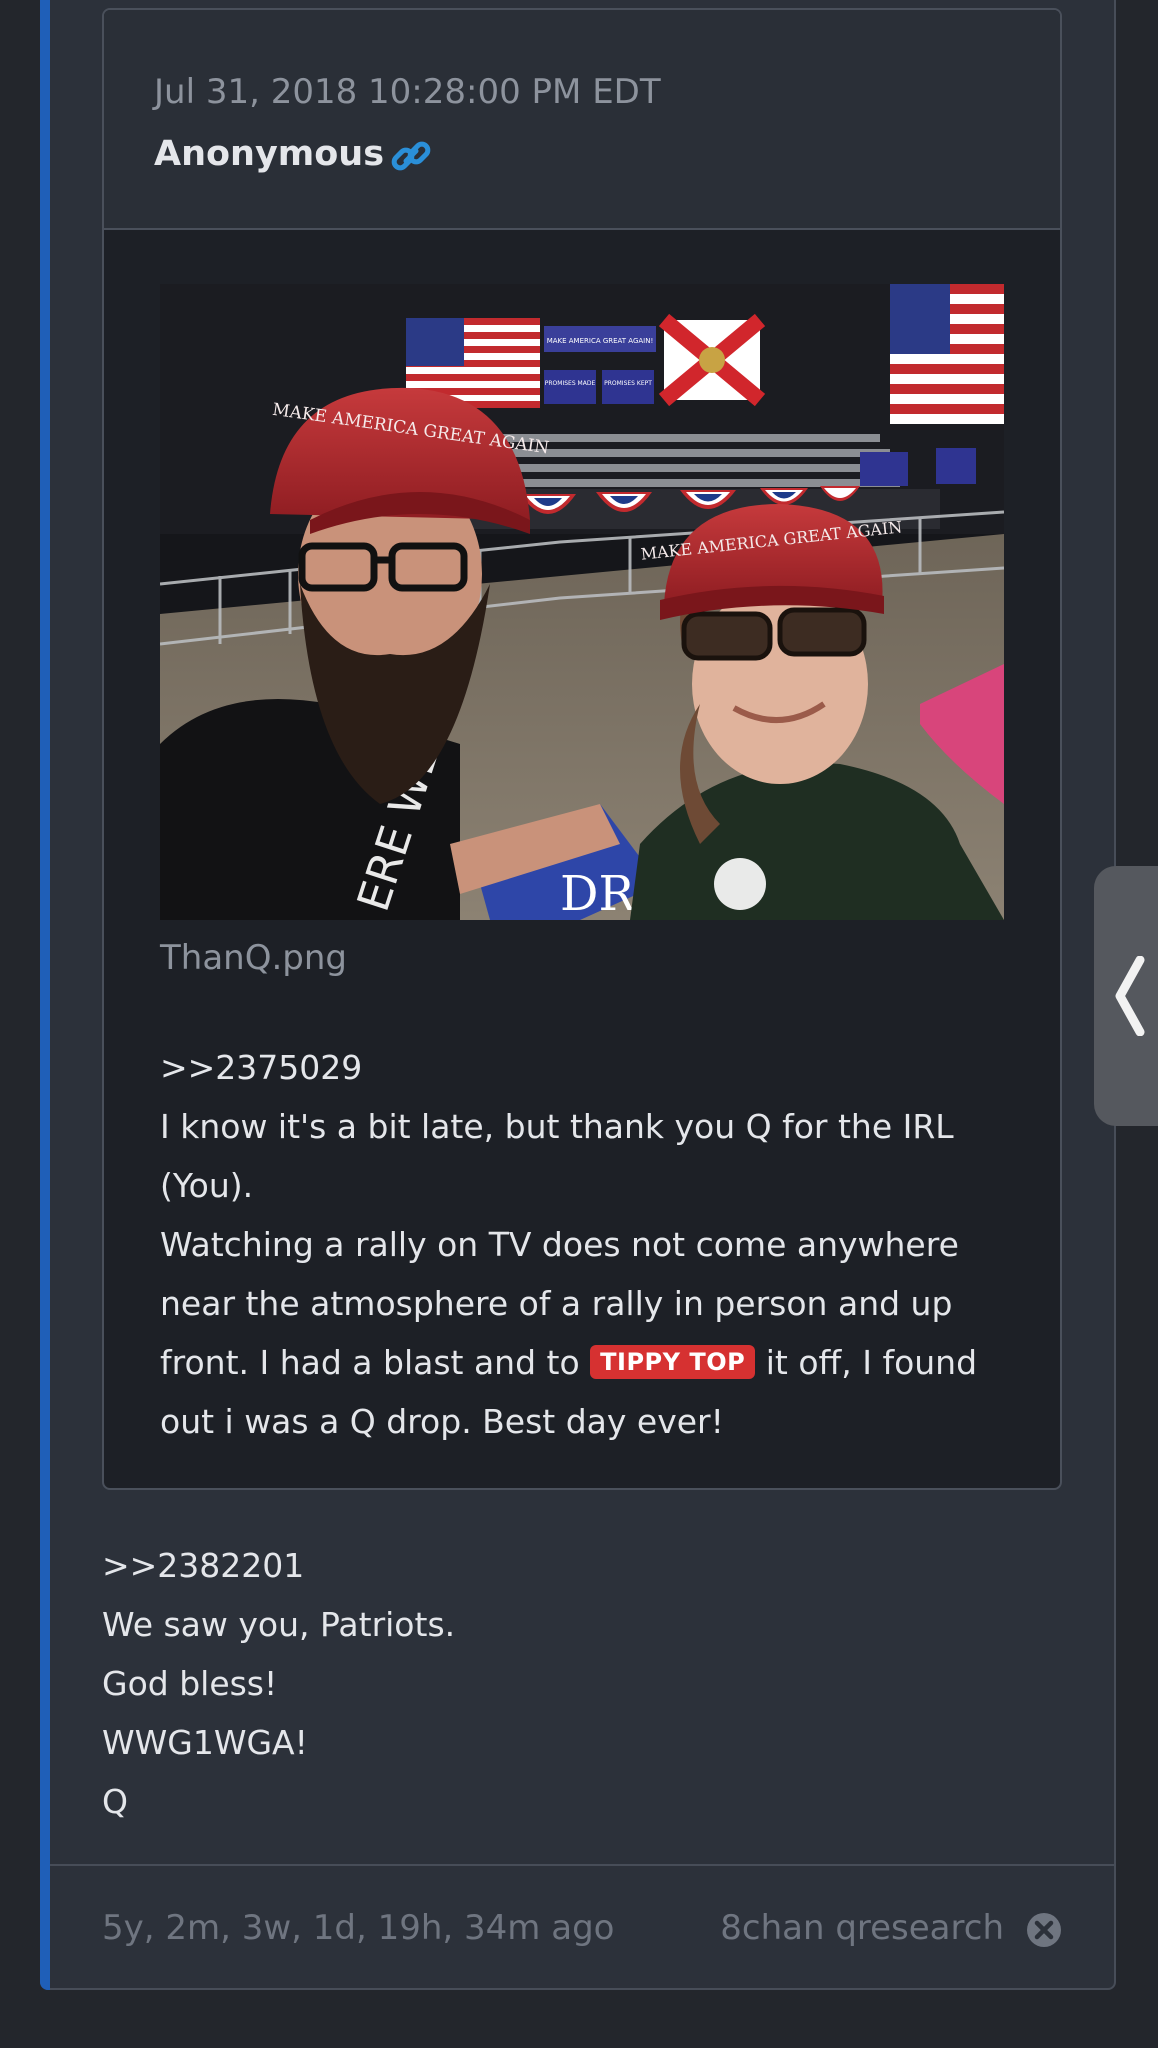 The image size is (1158, 2048). Describe the element at coordinates (115, 1801) in the screenshot. I see `post-signature: Q` at that location.